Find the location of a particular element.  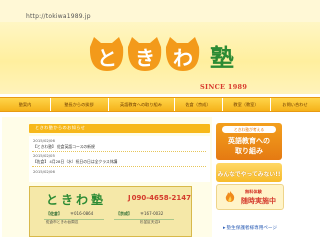

branch-address: 佐倉市ときわ台周辺 is located at coordinates (62, 222).